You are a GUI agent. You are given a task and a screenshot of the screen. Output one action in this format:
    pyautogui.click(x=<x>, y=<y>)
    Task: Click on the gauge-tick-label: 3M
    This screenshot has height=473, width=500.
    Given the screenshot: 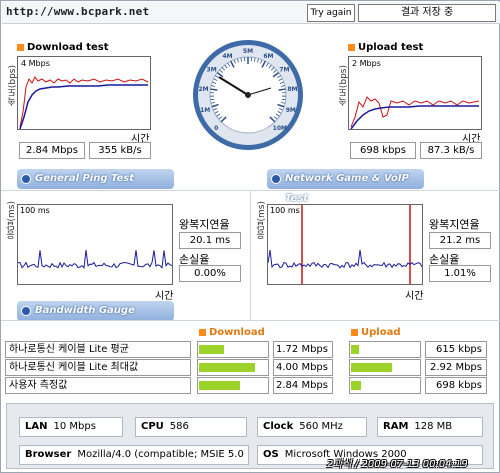 What is the action you would take?
    pyautogui.click(x=212, y=70)
    